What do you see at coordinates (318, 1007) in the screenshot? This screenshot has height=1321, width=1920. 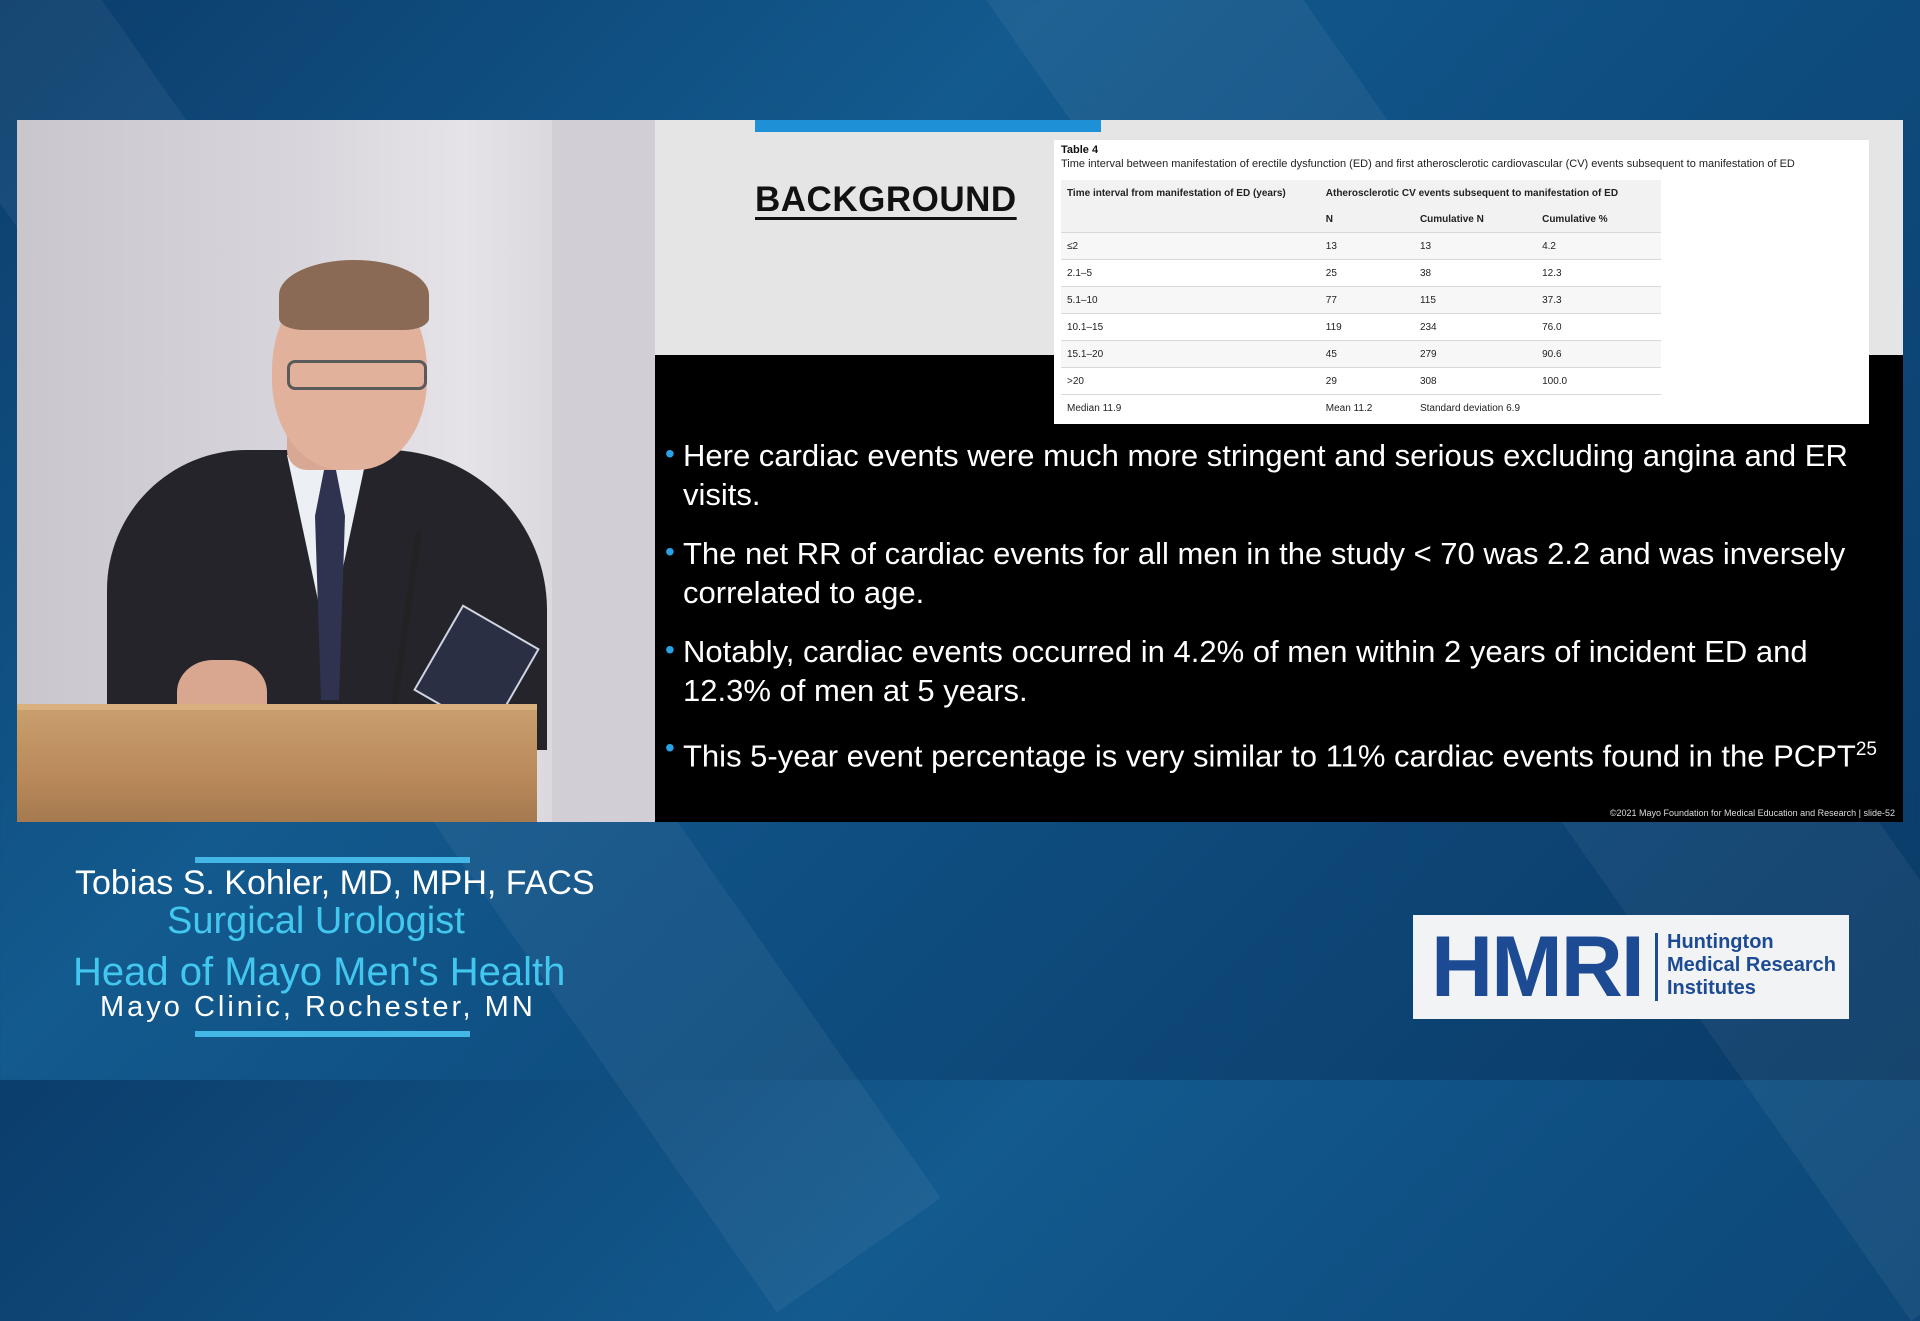 I see `speaker-institution: Mayo Clinic, Rochester, MN` at bounding box center [318, 1007].